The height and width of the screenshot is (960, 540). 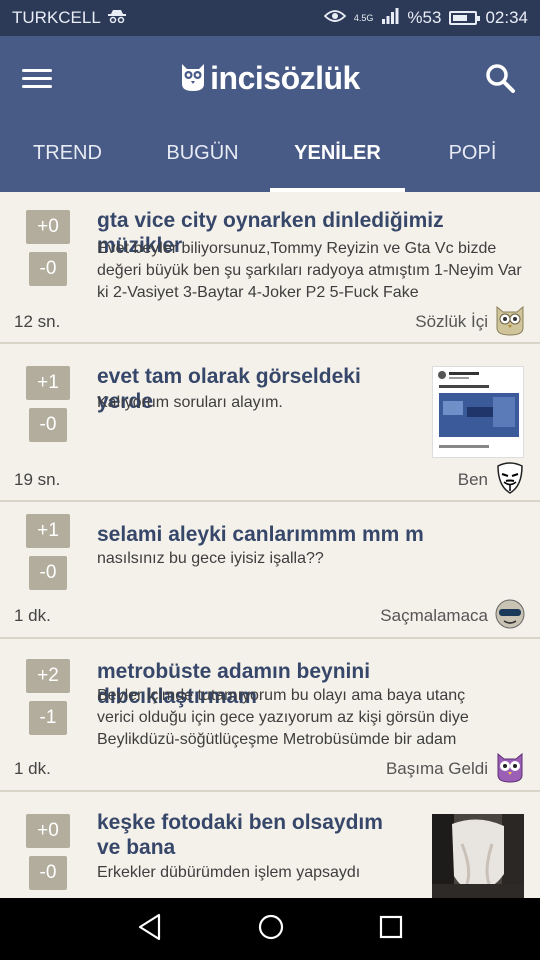 I want to click on purple-owl-avatar-icon, so click(x=510, y=767).